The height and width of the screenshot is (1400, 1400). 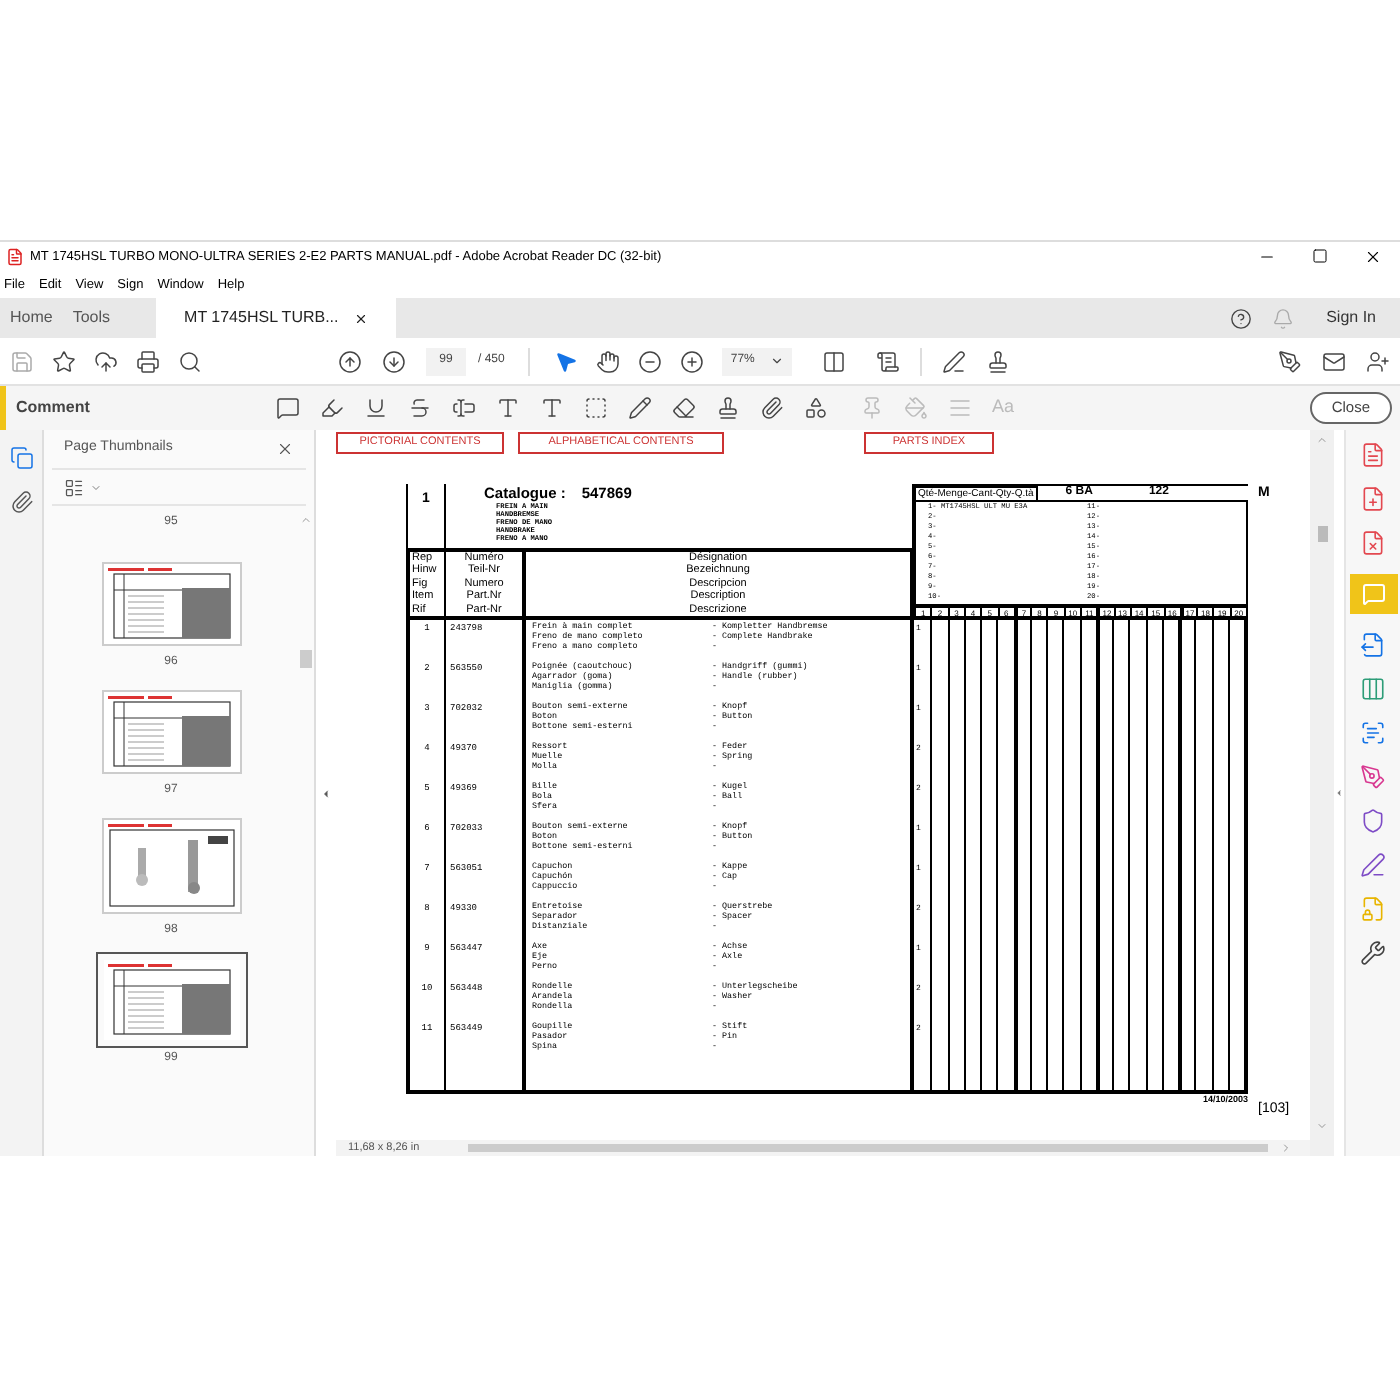 I want to click on caret-icon, so click(x=777, y=361).